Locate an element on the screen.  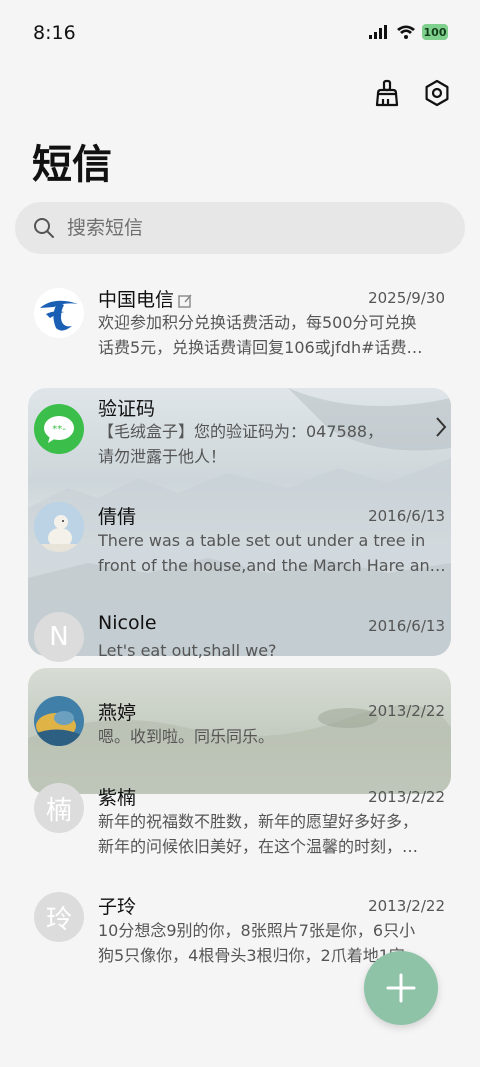
search-bar is located at coordinates (240, 228).